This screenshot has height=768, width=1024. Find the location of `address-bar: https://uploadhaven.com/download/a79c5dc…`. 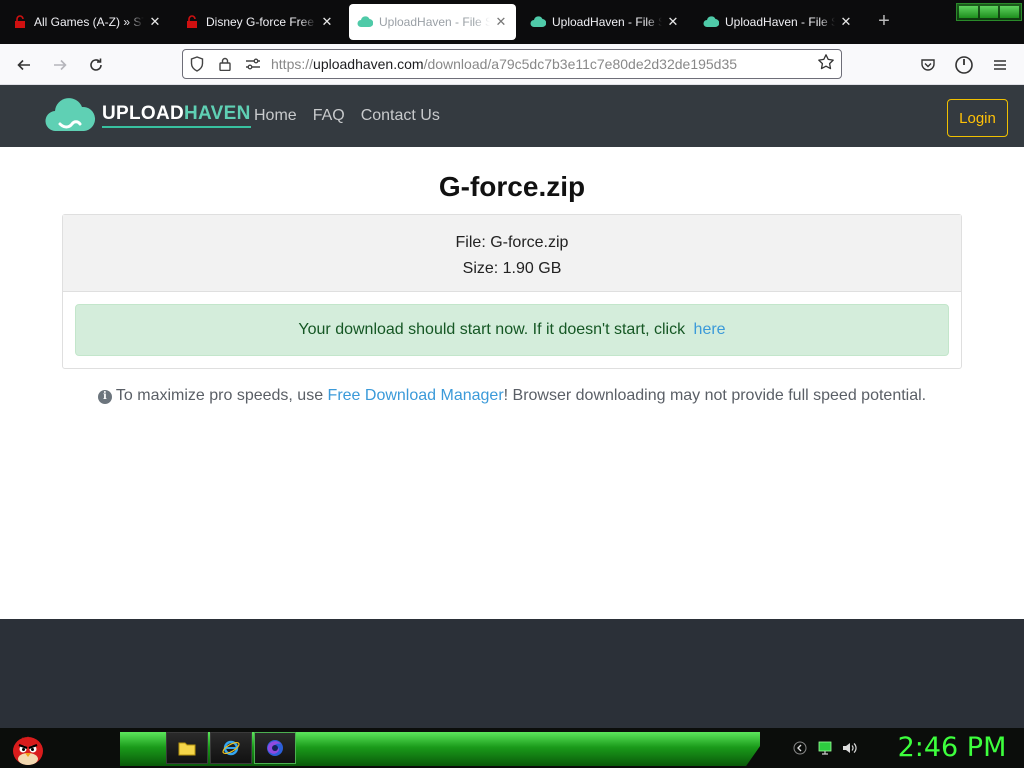

address-bar: https://uploadhaven.com/download/a79c5dc… is located at coordinates (512, 64).